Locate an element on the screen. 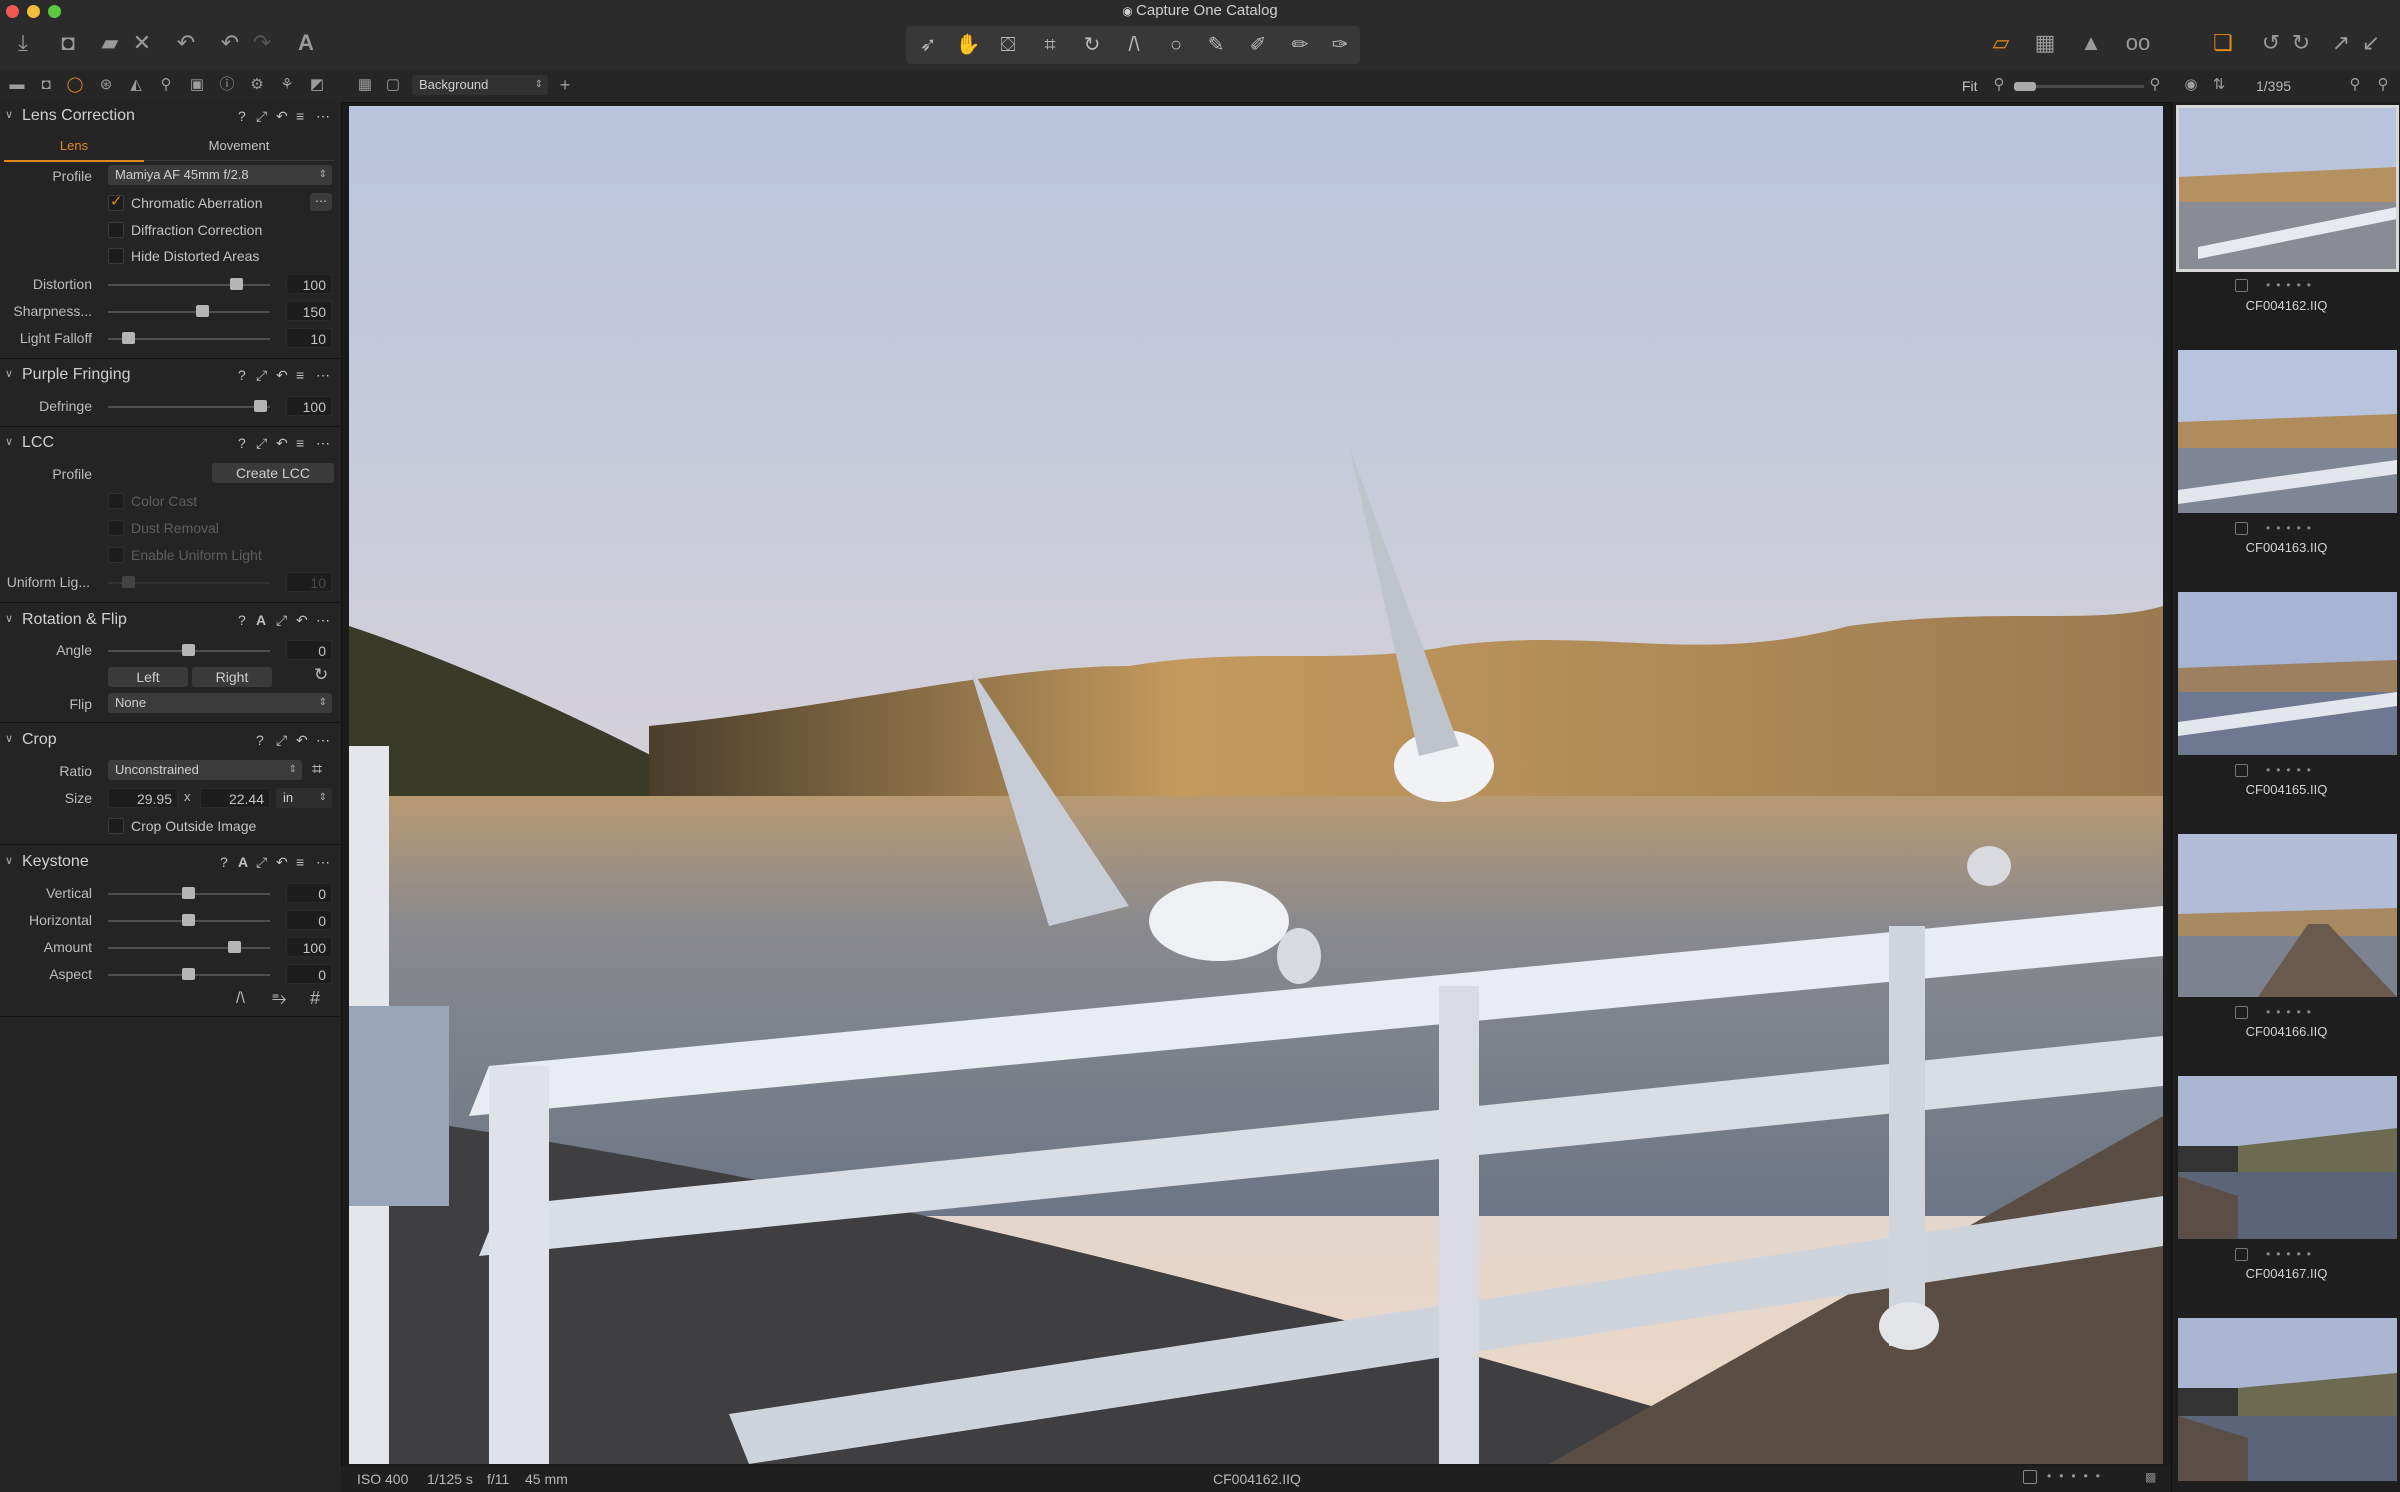 The image size is (2400, 1492). distortion-slider is located at coordinates (189, 285).